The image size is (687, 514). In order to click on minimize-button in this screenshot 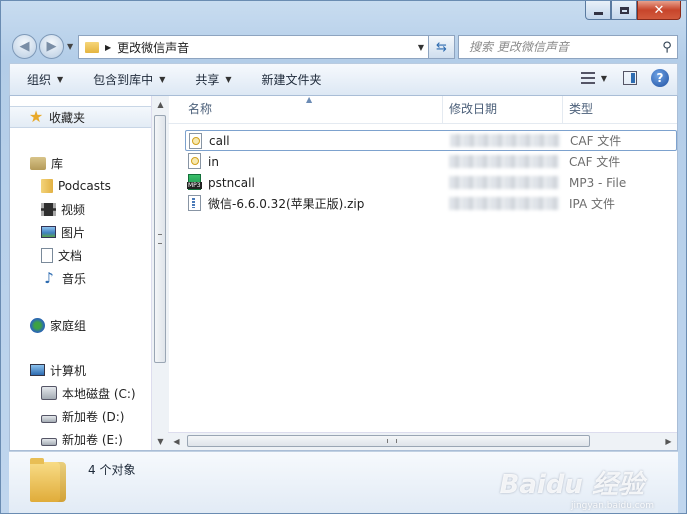, I will do `click(598, 10)`.